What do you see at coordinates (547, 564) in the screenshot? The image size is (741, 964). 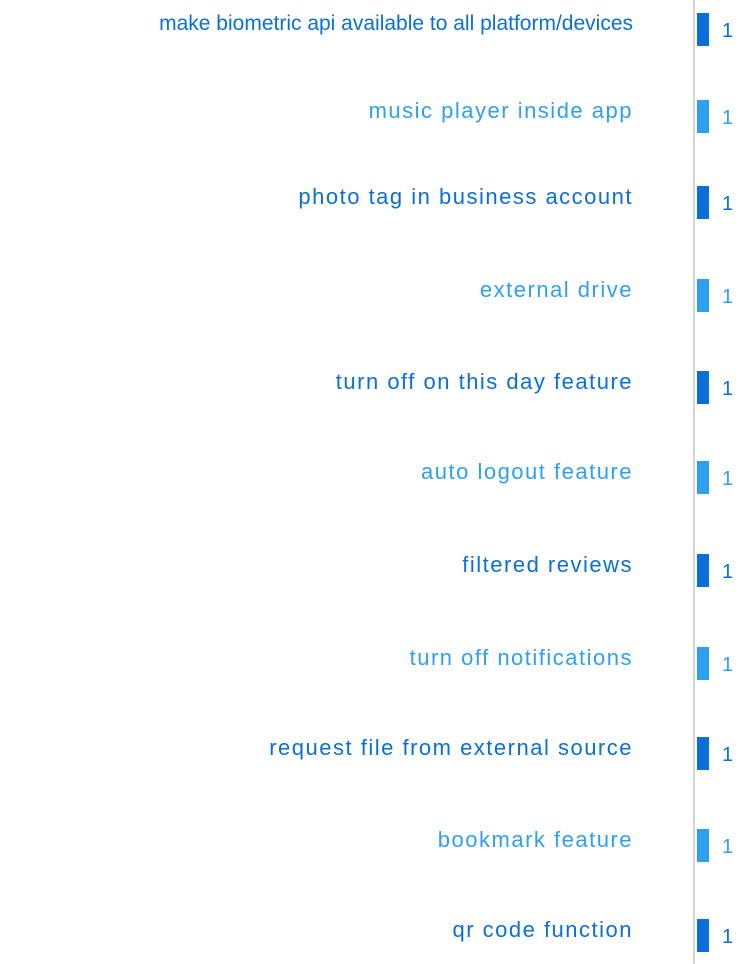 I see `category-label: filtered reviews` at bounding box center [547, 564].